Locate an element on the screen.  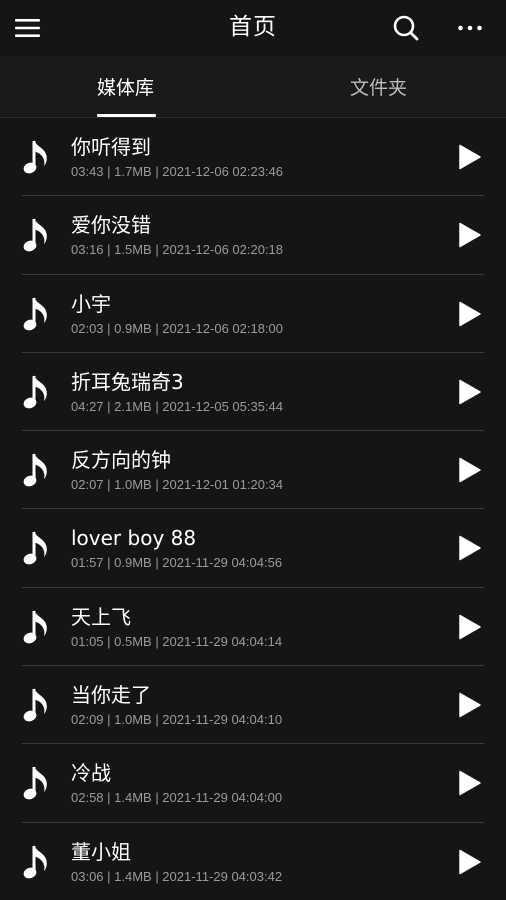
song-meta: 02:58 | 1.4MB | 2021-11-29 04:04:00 is located at coordinates (177, 798).